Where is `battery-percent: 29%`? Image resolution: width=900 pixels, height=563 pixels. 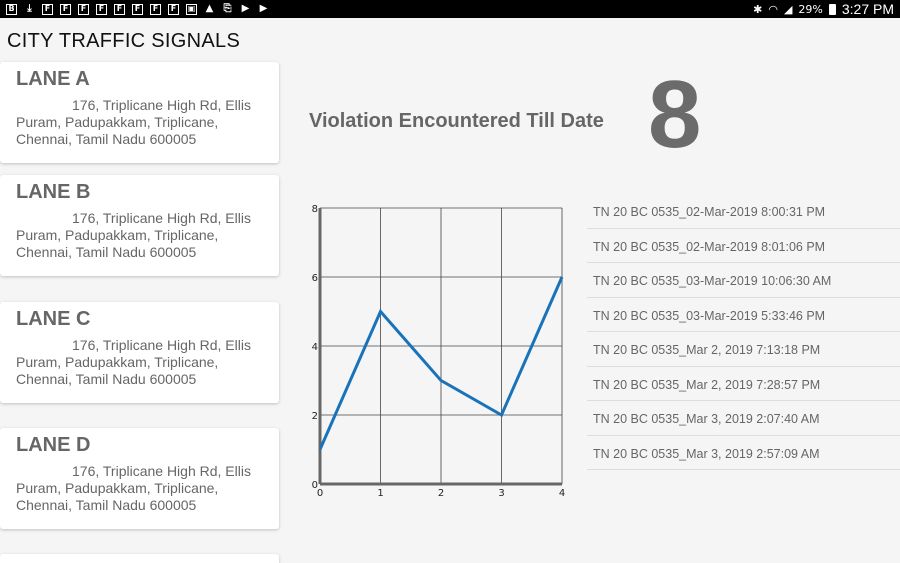
battery-percent: 29% is located at coordinates (810, 9).